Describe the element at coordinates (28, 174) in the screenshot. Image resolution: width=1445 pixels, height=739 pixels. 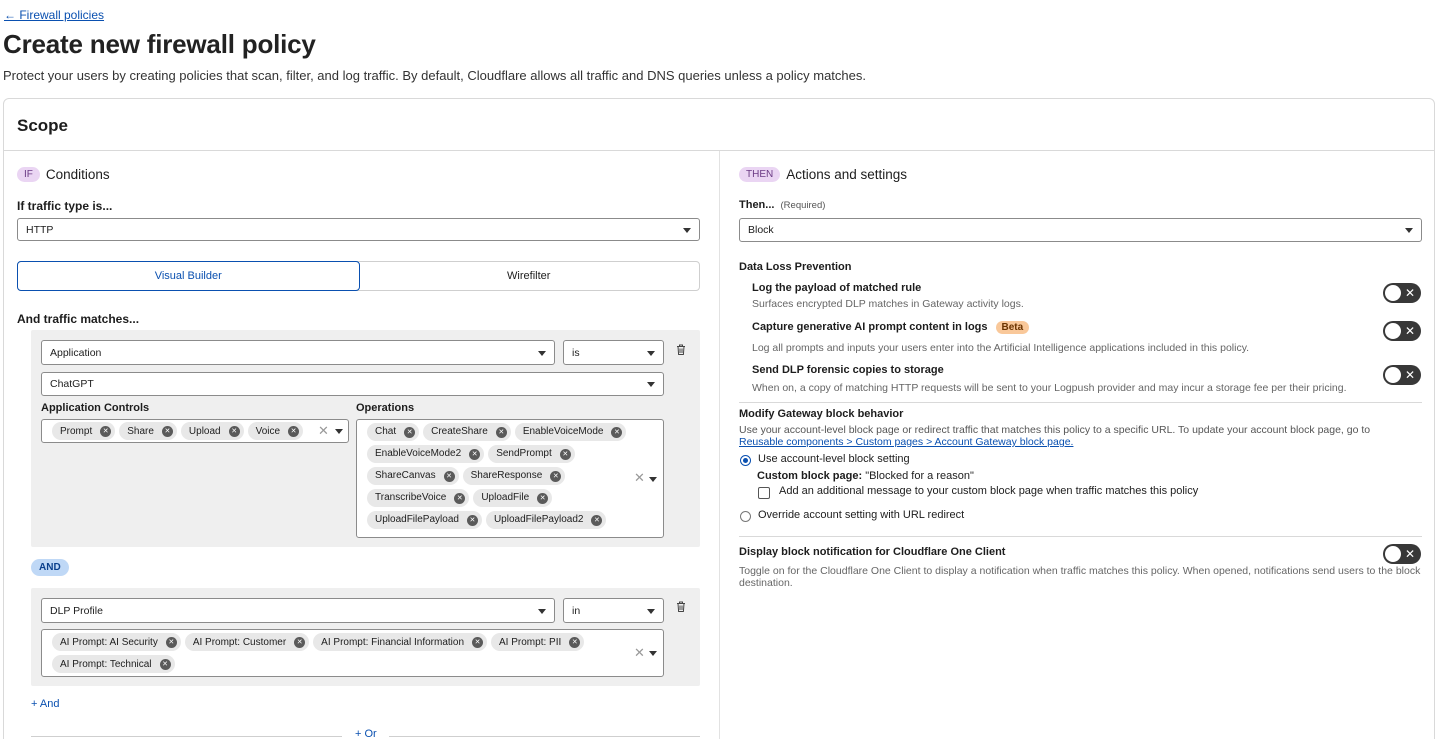
I see `if-badge: IF` at that location.